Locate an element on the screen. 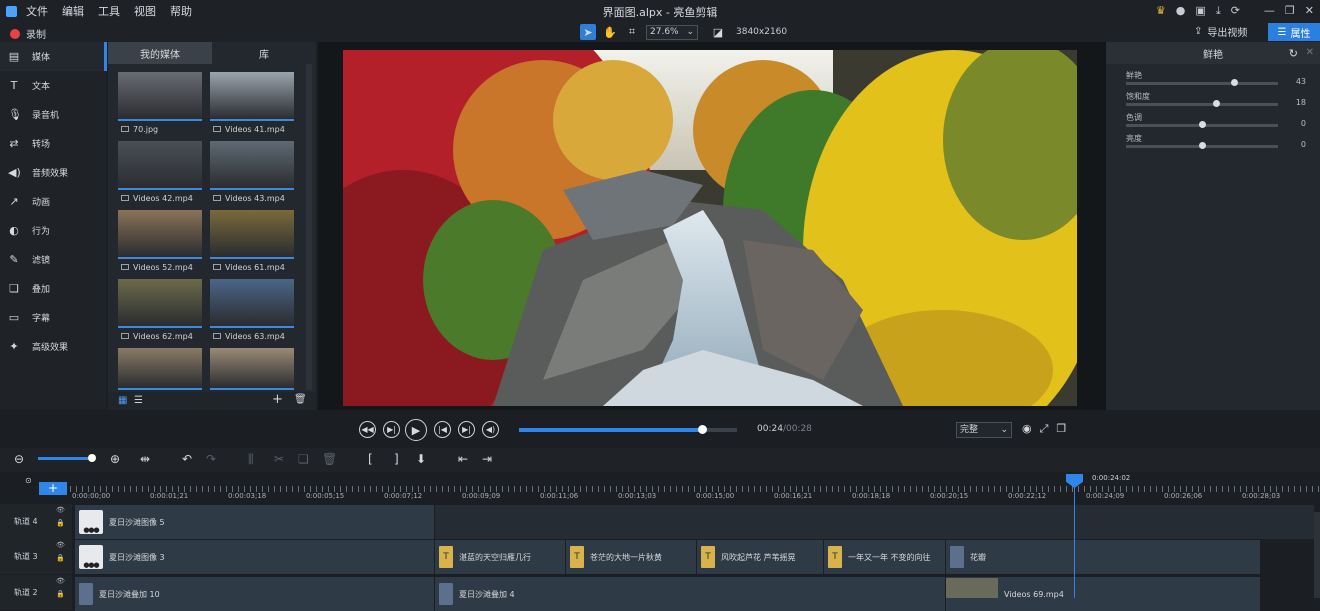 This screenshot has width=1320, height=611. maximize-icon: ❐ is located at coordinates (1290, 11).